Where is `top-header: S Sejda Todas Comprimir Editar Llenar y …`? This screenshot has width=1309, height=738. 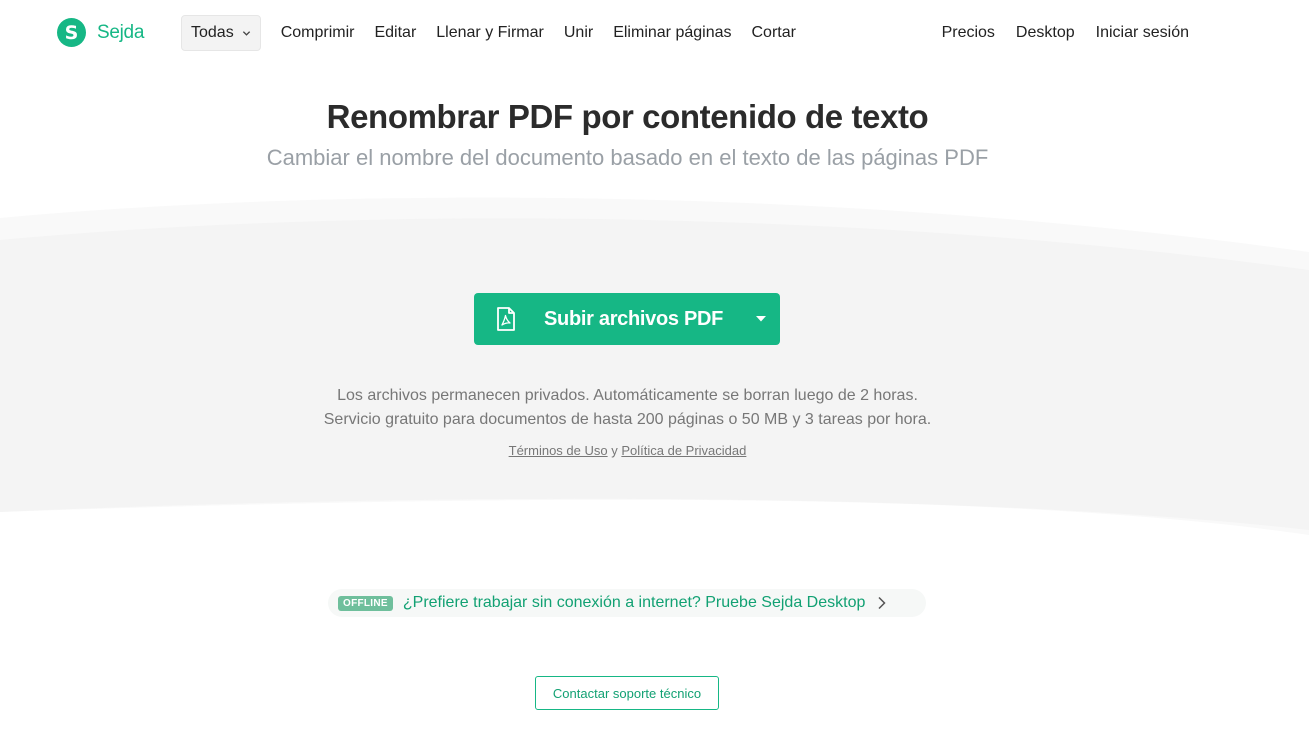
top-header: S Sejda Todas Comprimir Editar Llenar y … is located at coordinates (654, 33).